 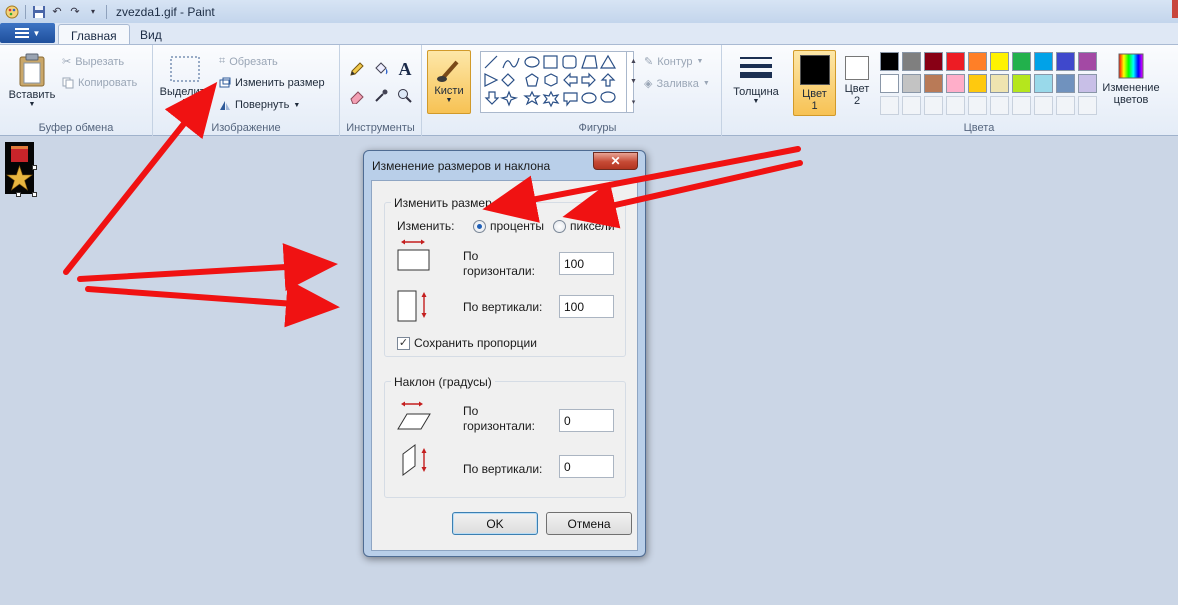 I want to click on resize-handle-corner, so click(x=34, y=194).